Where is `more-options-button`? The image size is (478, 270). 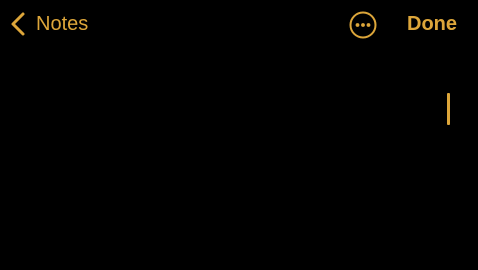
more-options-button is located at coordinates (363, 25).